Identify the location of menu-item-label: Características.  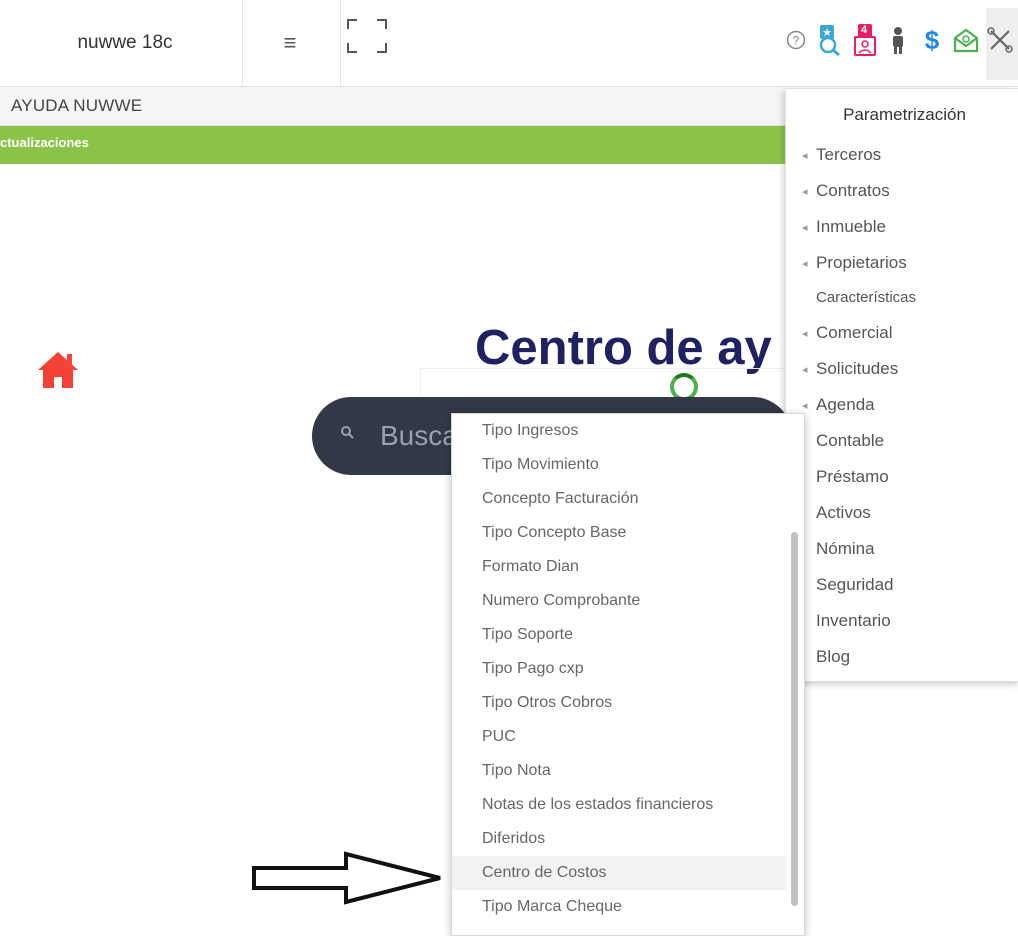
(866, 297).